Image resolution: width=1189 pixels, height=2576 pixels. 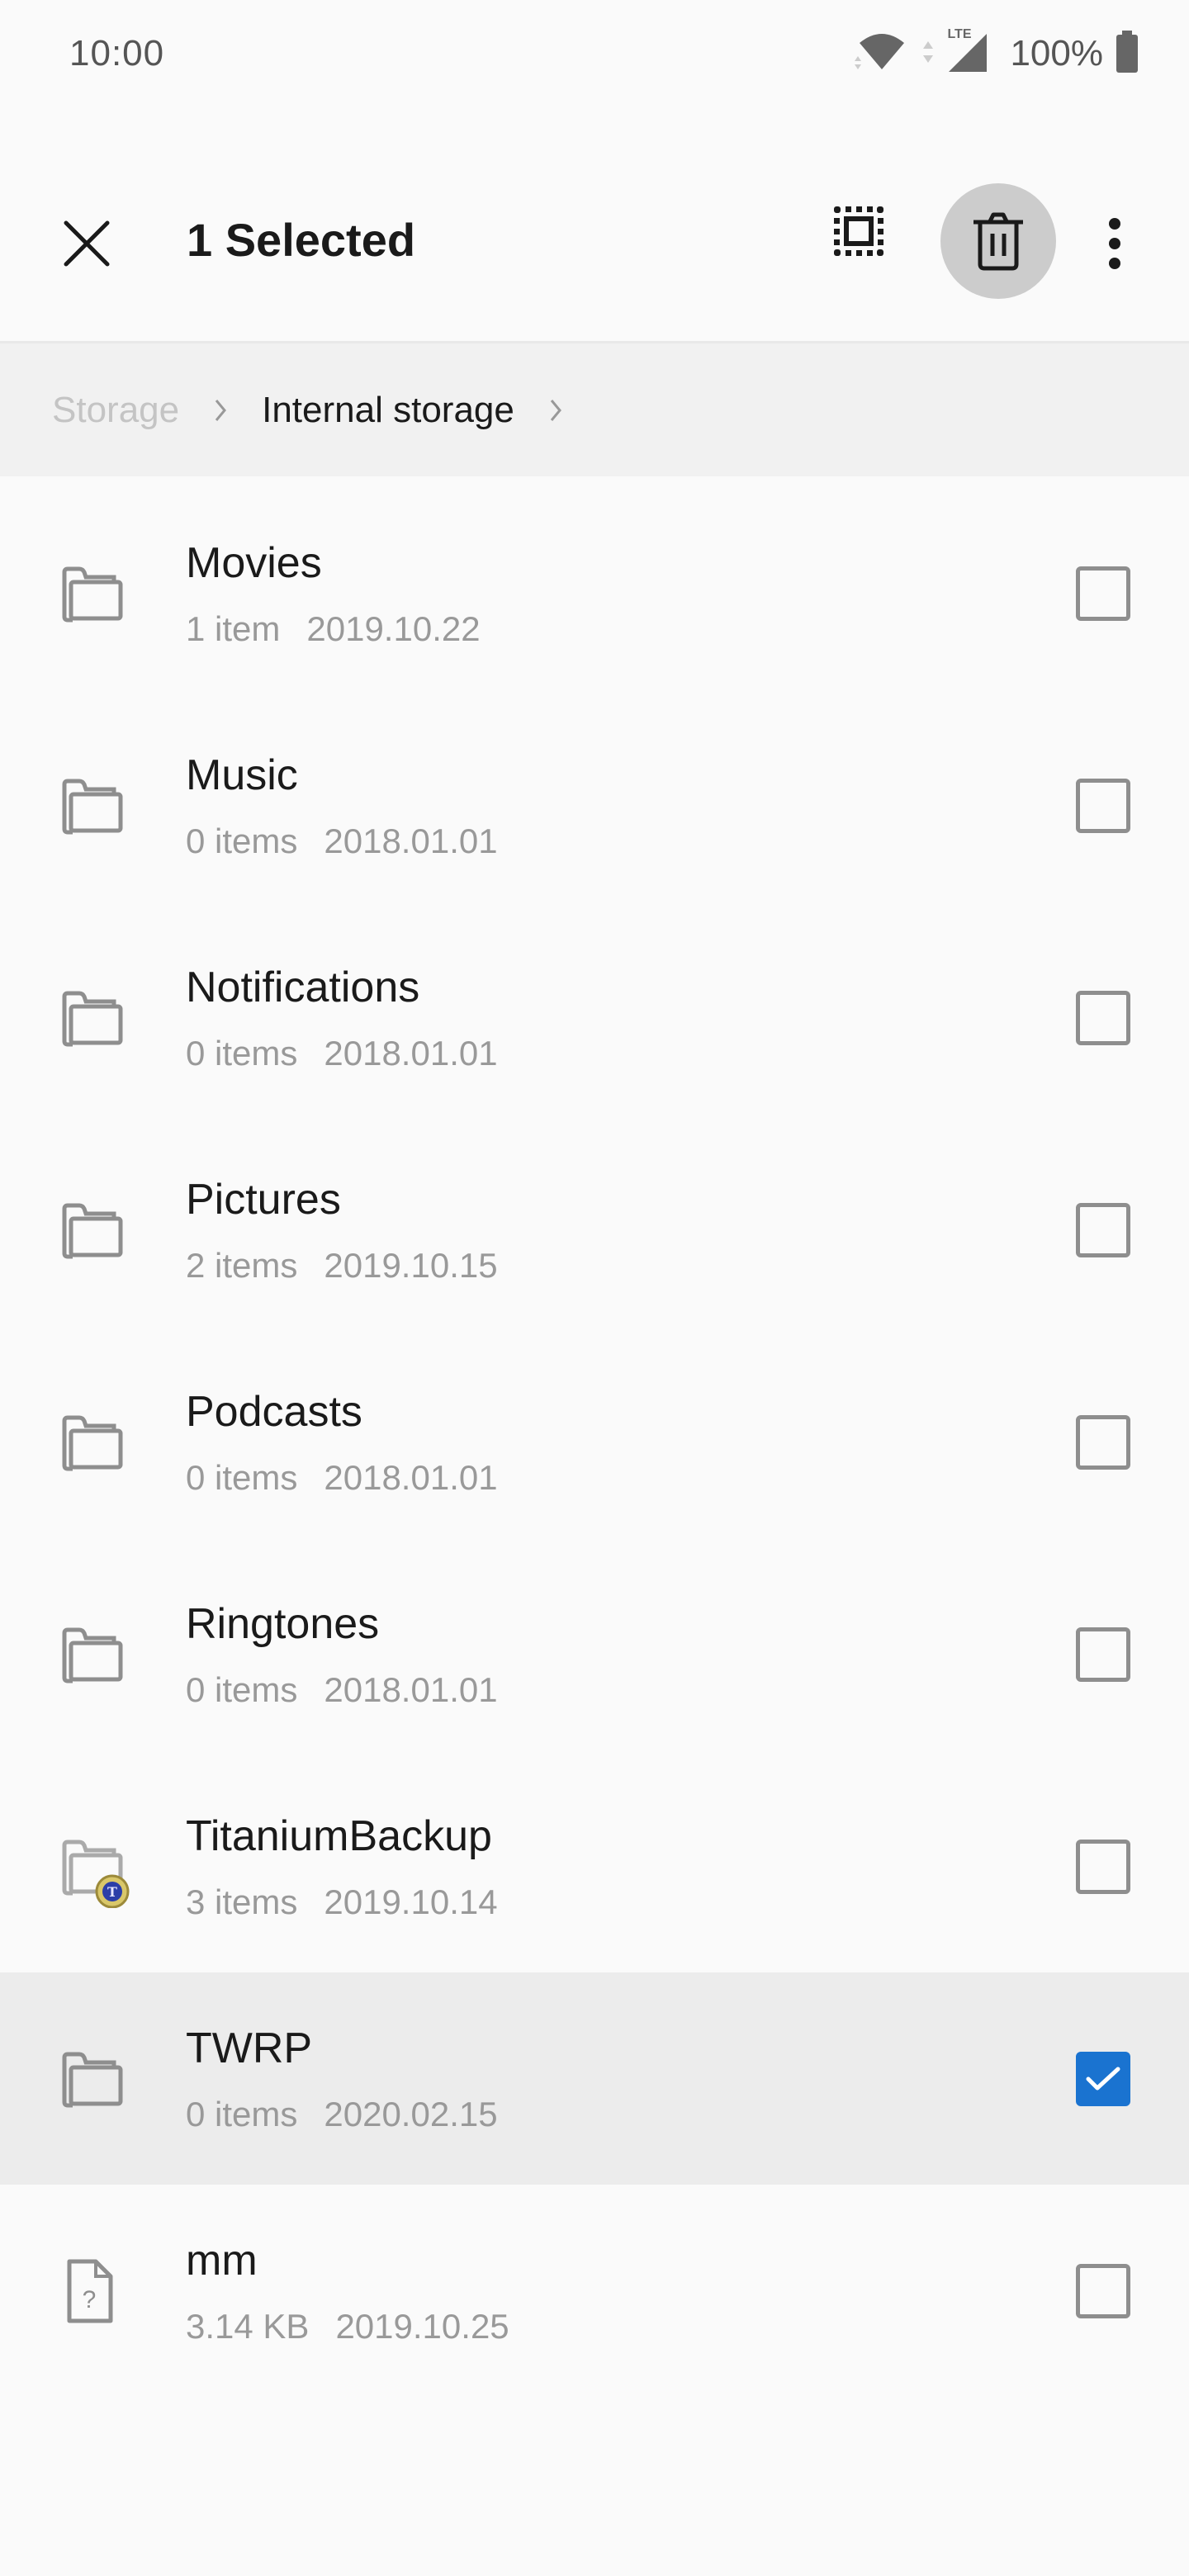 I want to click on trash-icon, so click(x=998, y=241).